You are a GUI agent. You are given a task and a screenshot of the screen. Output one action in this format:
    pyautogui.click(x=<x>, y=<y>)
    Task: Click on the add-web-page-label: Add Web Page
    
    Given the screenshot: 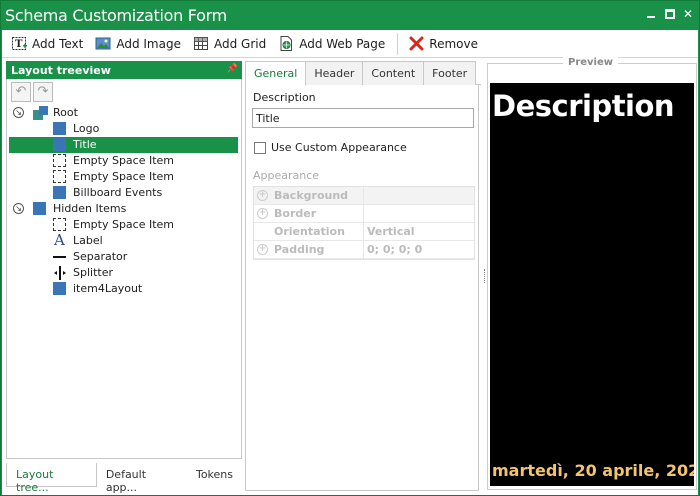 What is the action you would take?
    pyautogui.click(x=342, y=43)
    